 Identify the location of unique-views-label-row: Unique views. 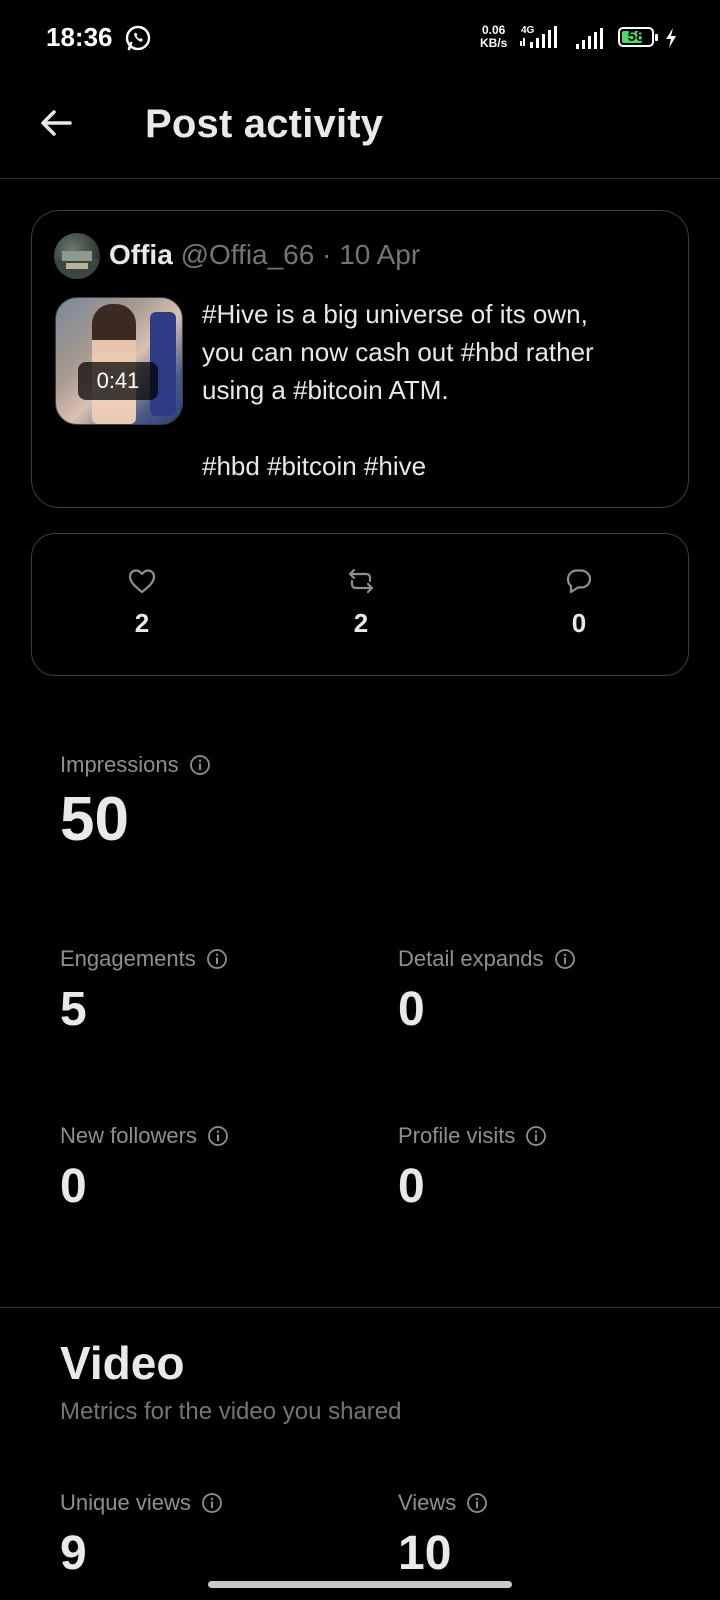
(141, 1503).